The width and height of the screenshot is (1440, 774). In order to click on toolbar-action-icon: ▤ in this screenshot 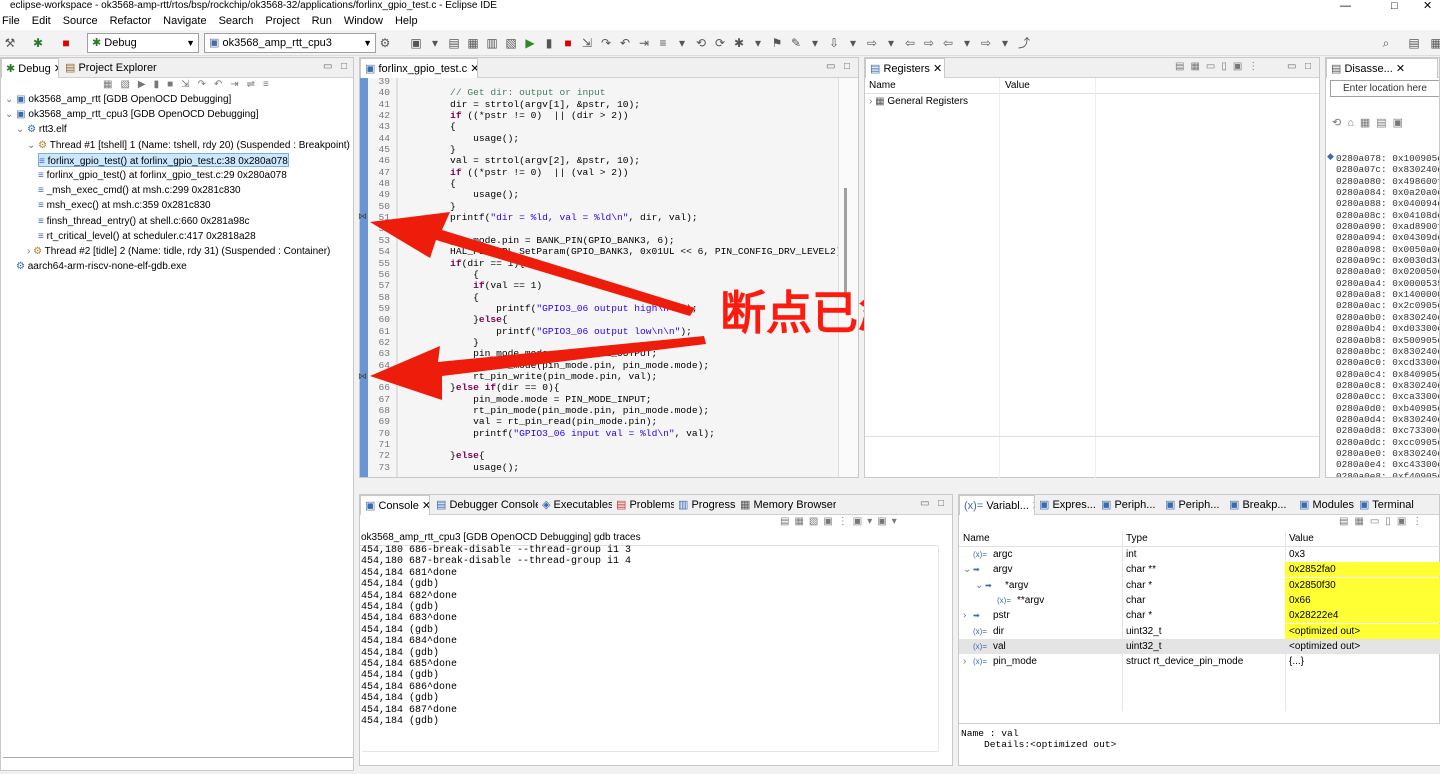, I will do `click(454, 43)`.